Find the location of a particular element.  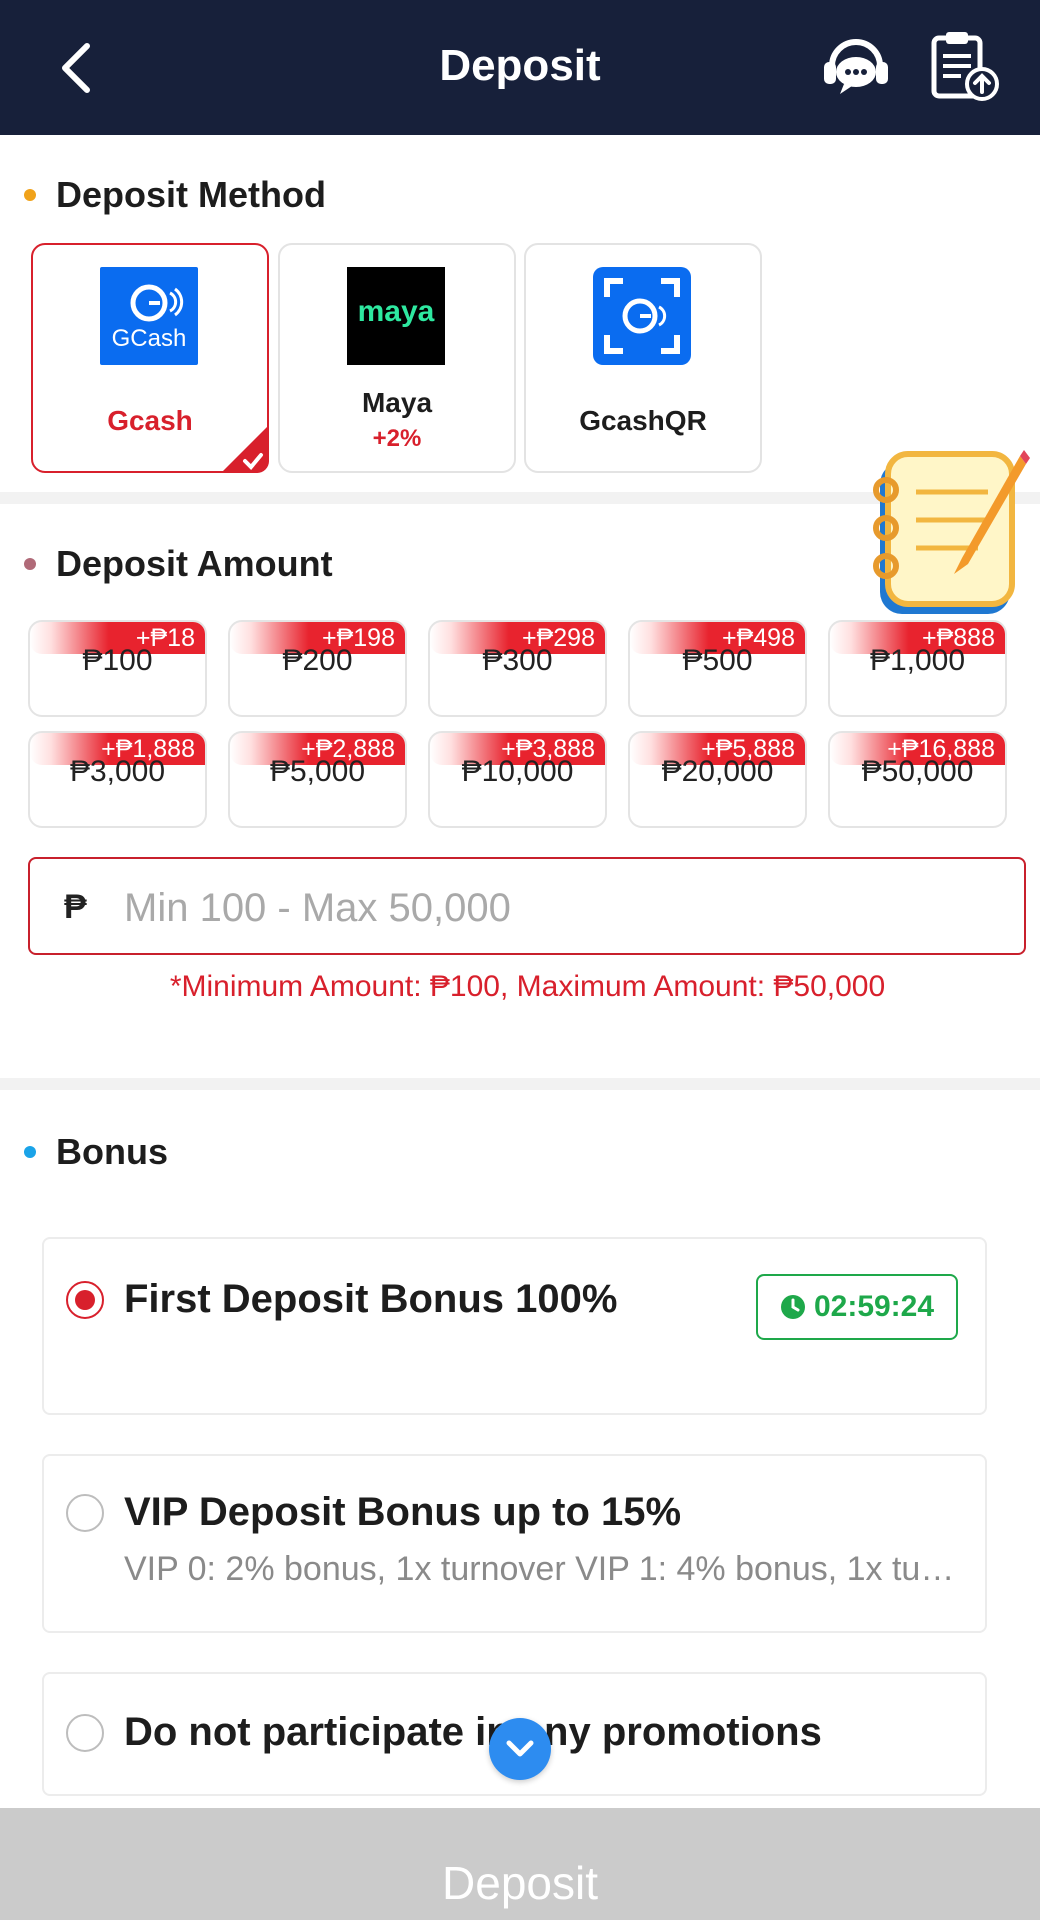

maya-logo-text: maya is located at coordinates (396, 311).